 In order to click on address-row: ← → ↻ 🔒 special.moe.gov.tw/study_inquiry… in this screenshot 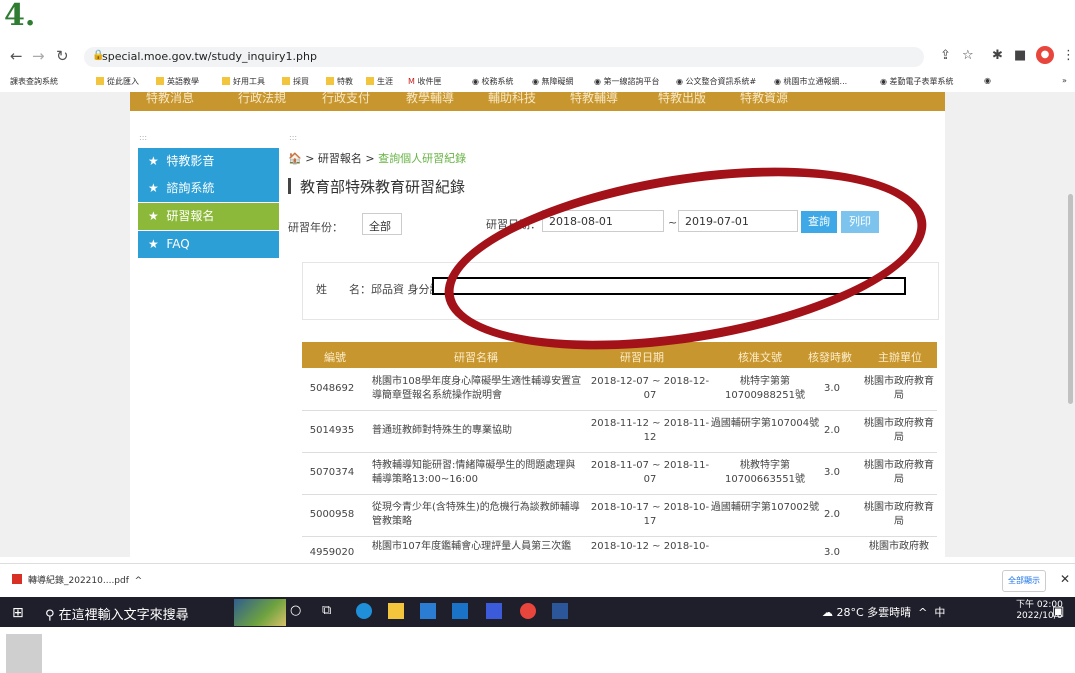, I will do `click(537, 57)`.